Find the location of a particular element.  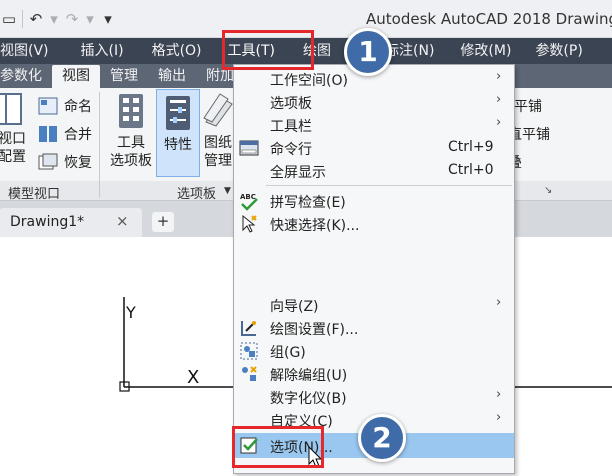

menu-item-label: 选项板 is located at coordinates (291, 104).